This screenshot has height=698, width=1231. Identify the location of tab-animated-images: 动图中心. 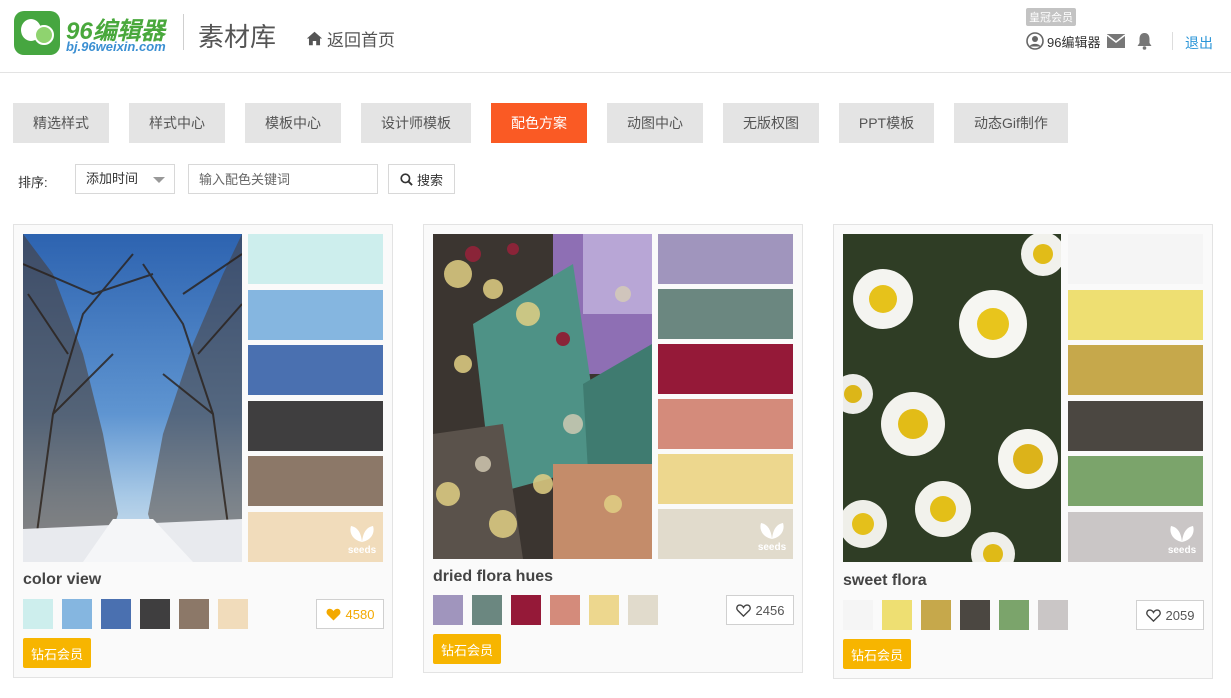
(655, 123).